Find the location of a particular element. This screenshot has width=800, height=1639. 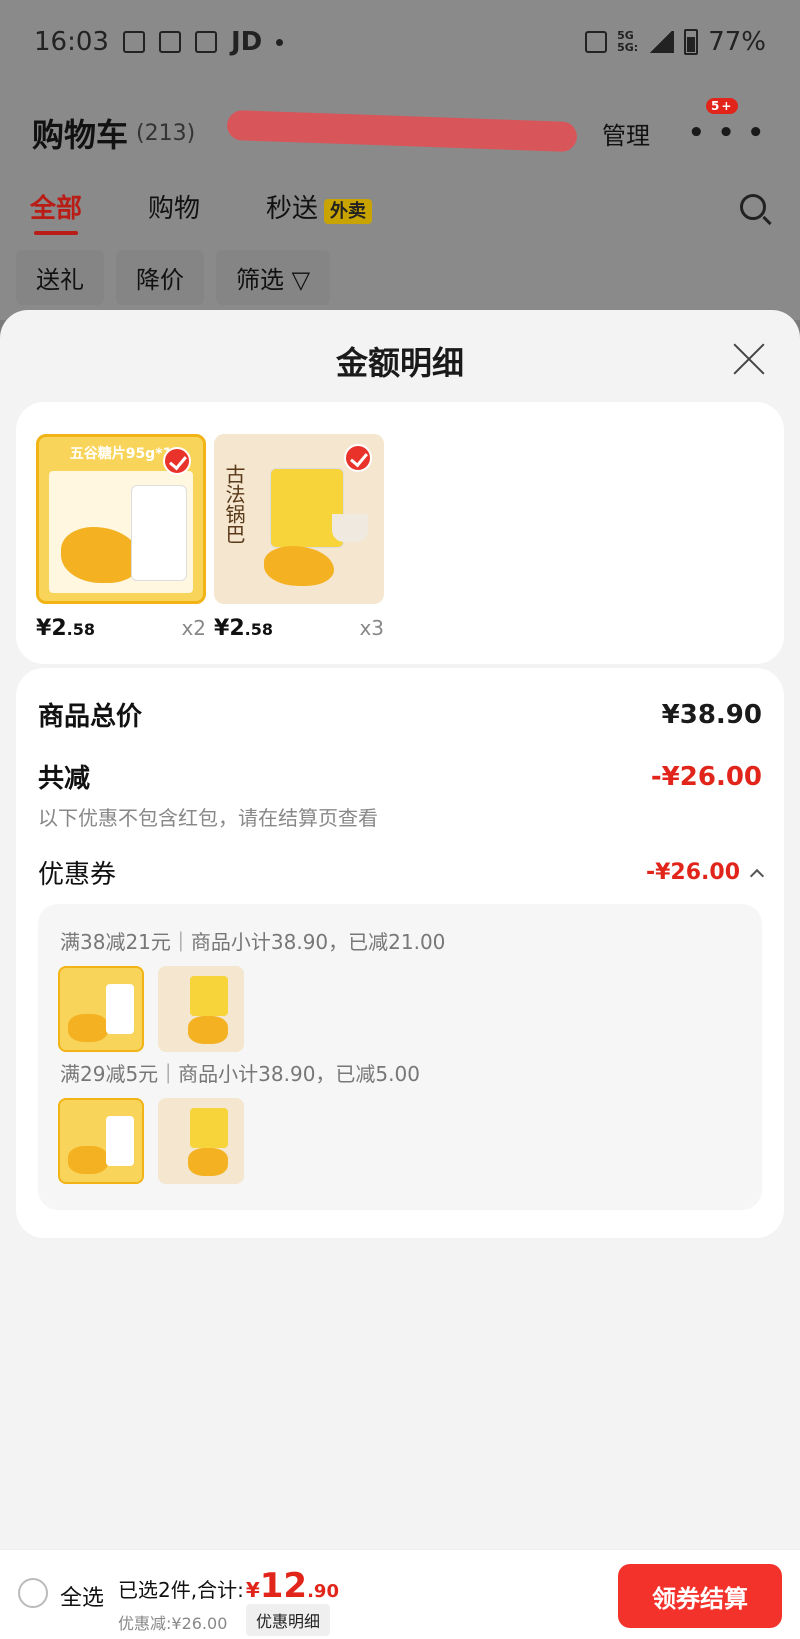

tab-all: 全部 is located at coordinates (56, 211).